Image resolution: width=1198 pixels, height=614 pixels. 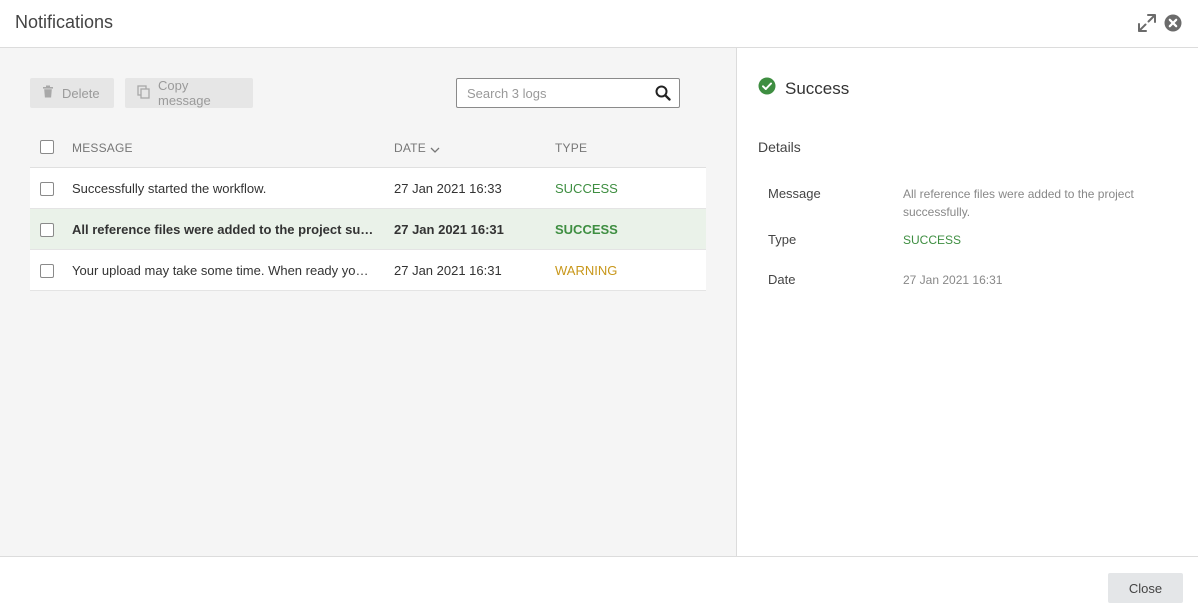 I want to click on column-header-date: DATE, so click(x=469, y=148).